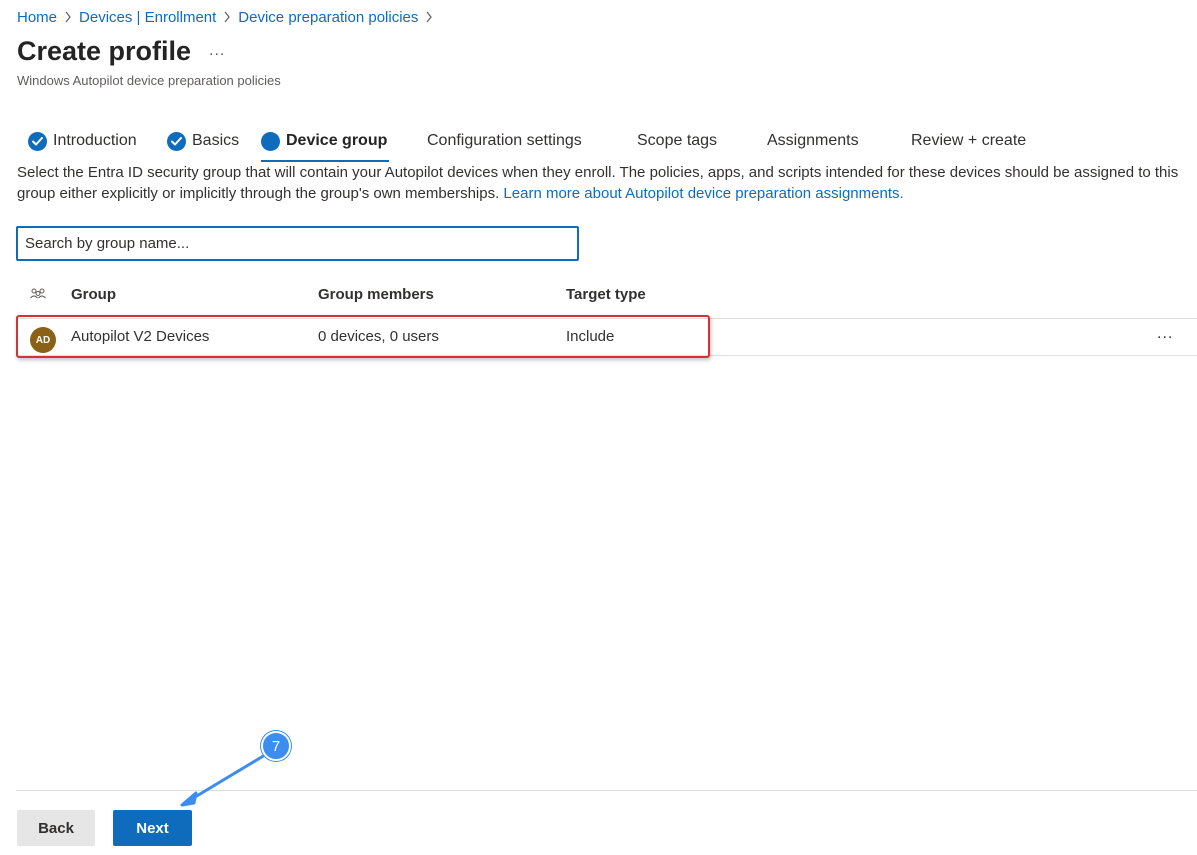 This screenshot has height=855, width=1197. Describe the element at coordinates (606, 294) in the screenshot. I see `column-header-target-type: Target type` at that location.